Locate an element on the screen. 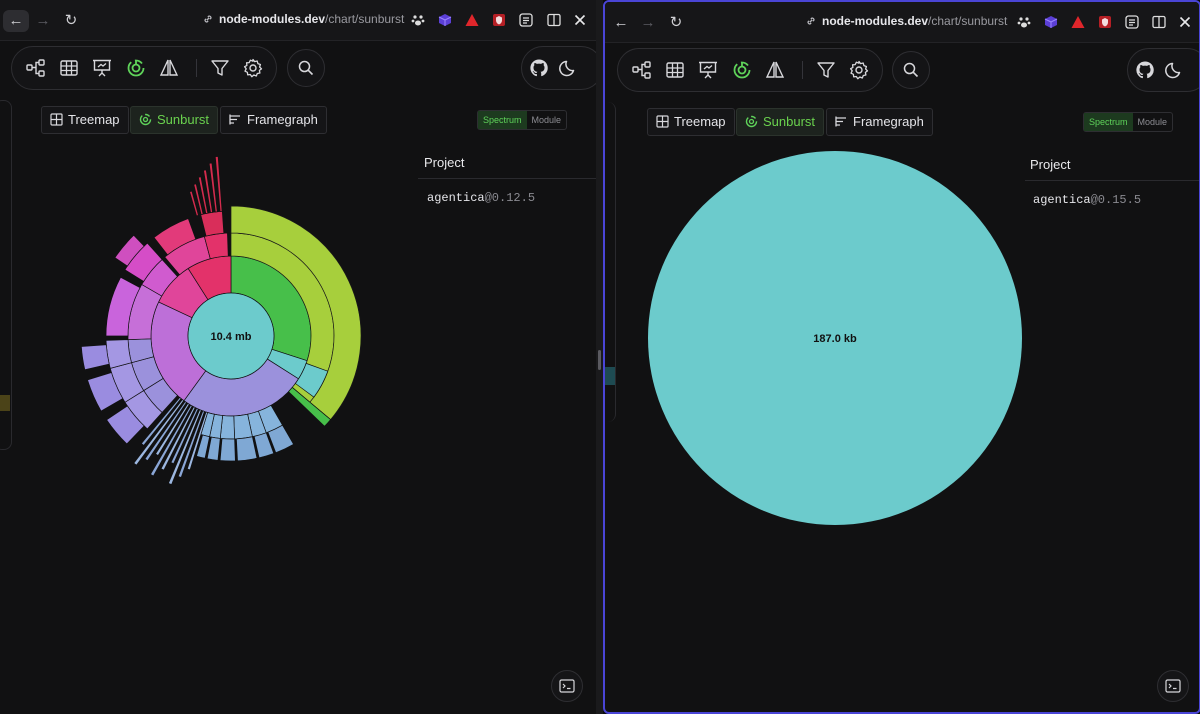 The width and height of the screenshot is (1200, 714). project-version: @0.15.5 is located at coordinates (1116, 200).